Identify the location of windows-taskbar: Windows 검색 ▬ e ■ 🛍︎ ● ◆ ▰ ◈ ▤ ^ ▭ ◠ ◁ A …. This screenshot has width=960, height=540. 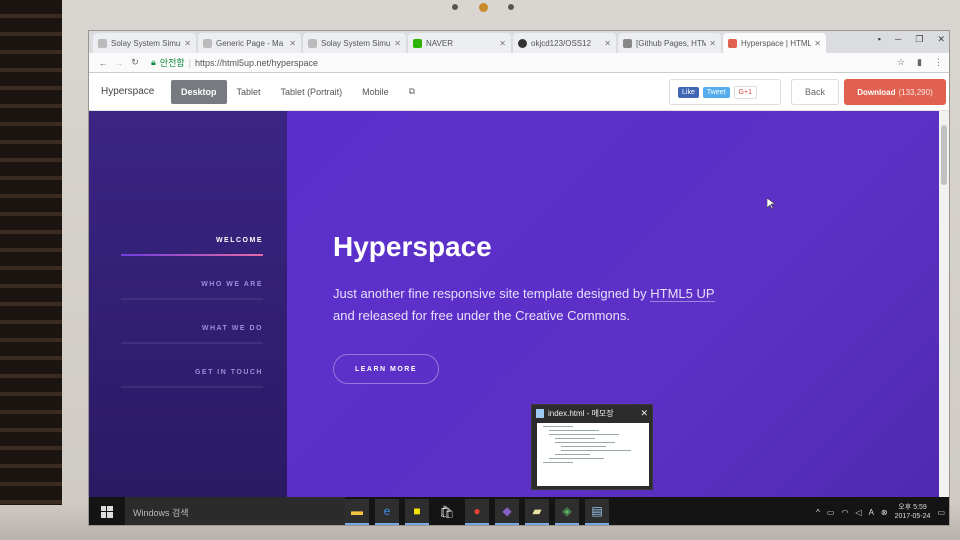
(519, 511).